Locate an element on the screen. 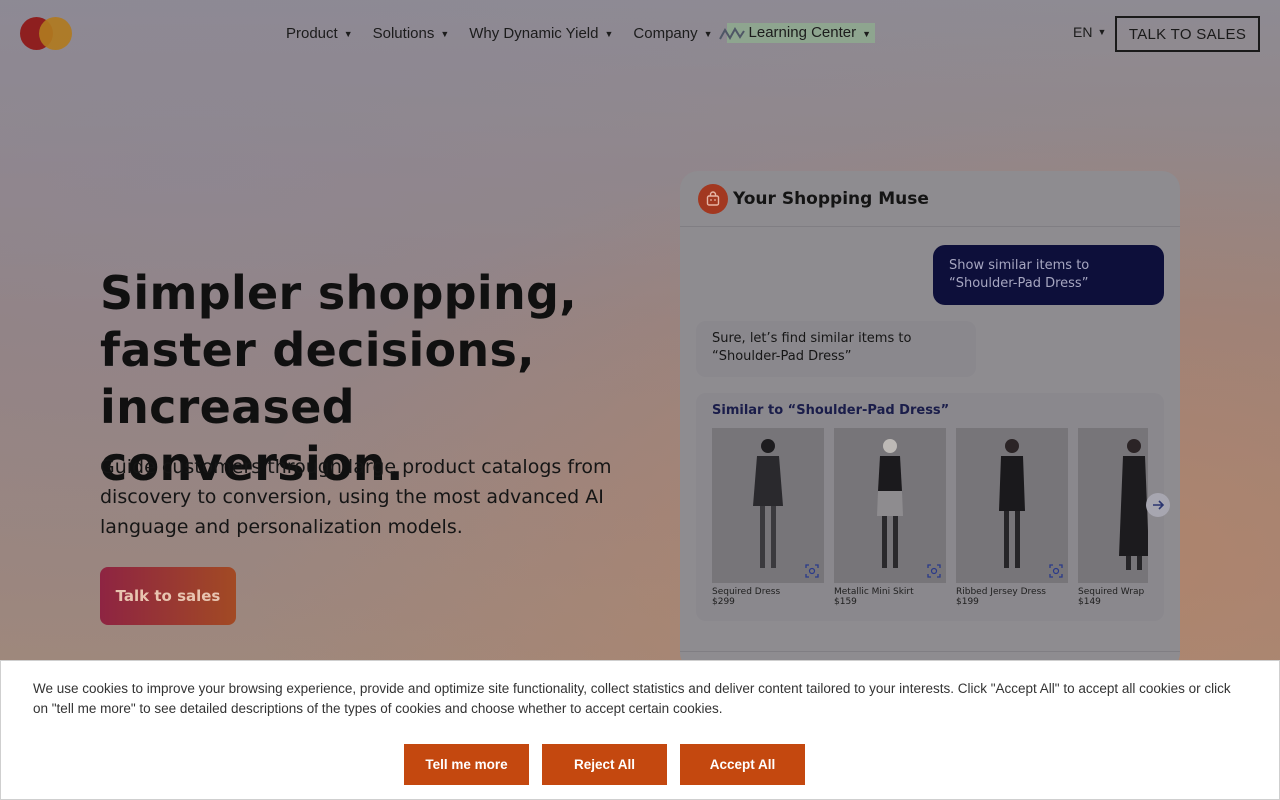 The height and width of the screenshot is (800, 1280). product-price: $159 is located at coordinates (845, 602).